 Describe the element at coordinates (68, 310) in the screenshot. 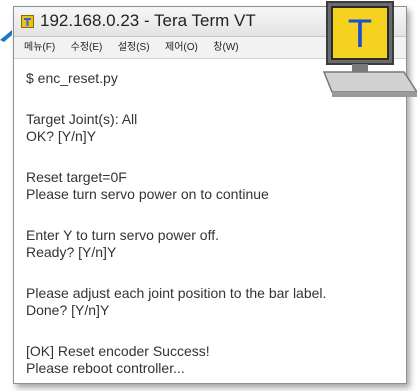

I see `terminal-line: Done? [Y/n]Y` at that location.